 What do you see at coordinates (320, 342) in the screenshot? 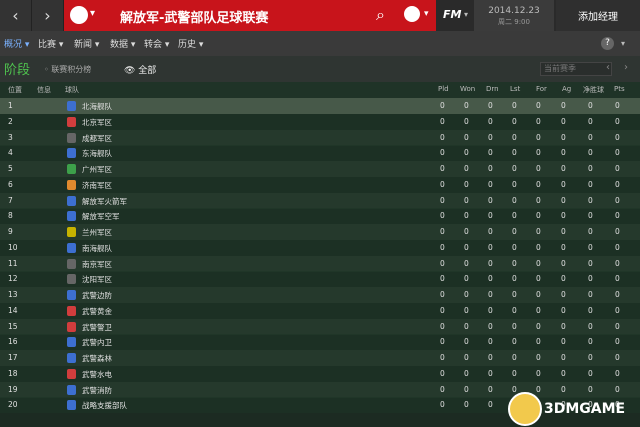
I see `table-row: 16 武警内卫 0 0 0 0 0 0 0 0` at bounding box center [320, 342].